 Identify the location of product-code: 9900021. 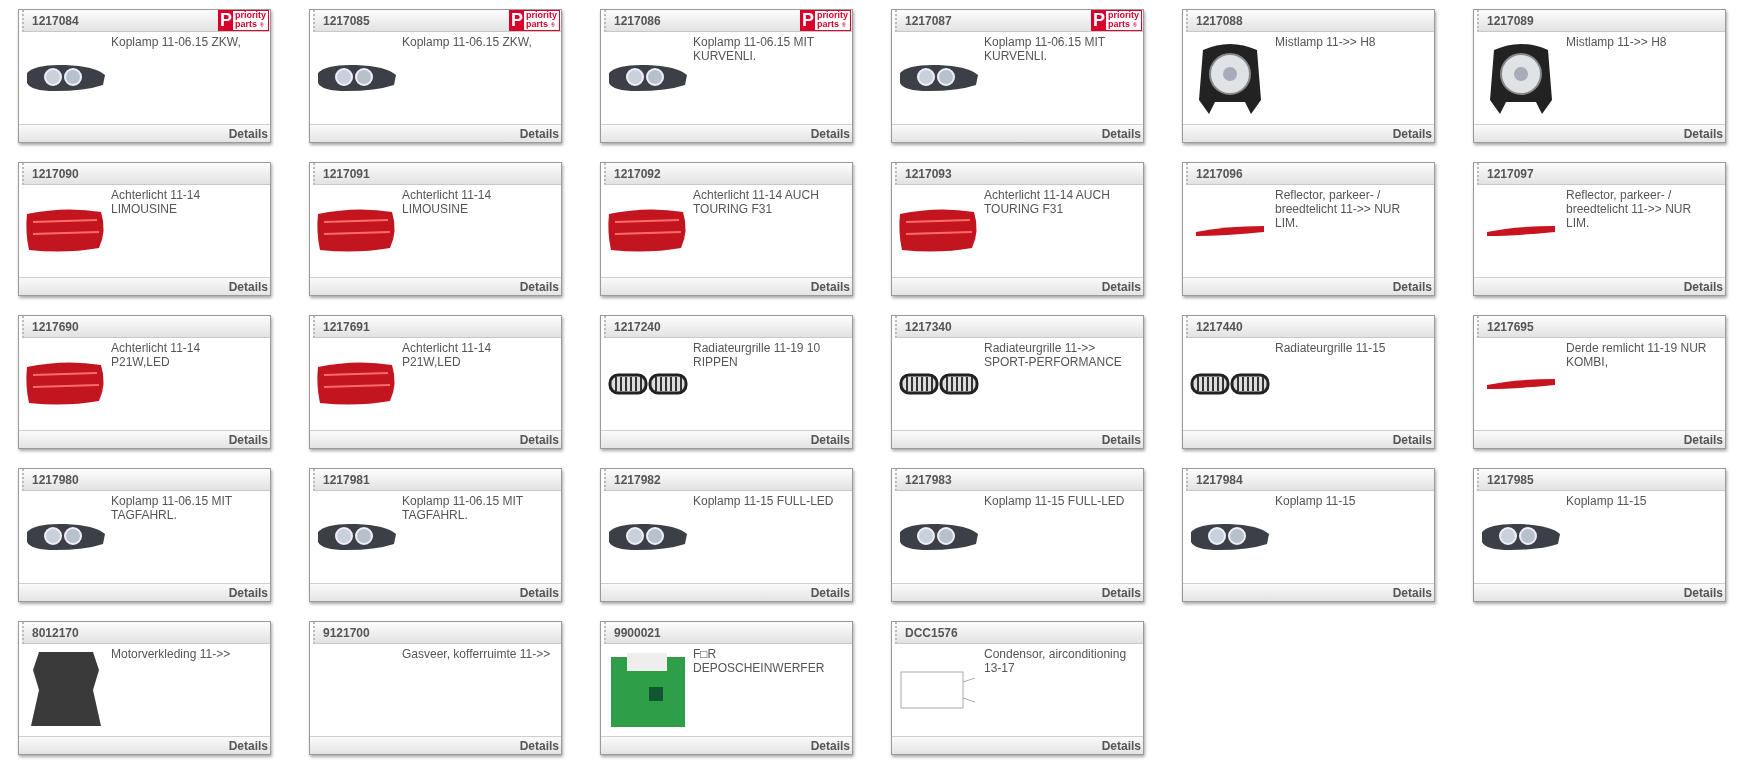
(637, 632).